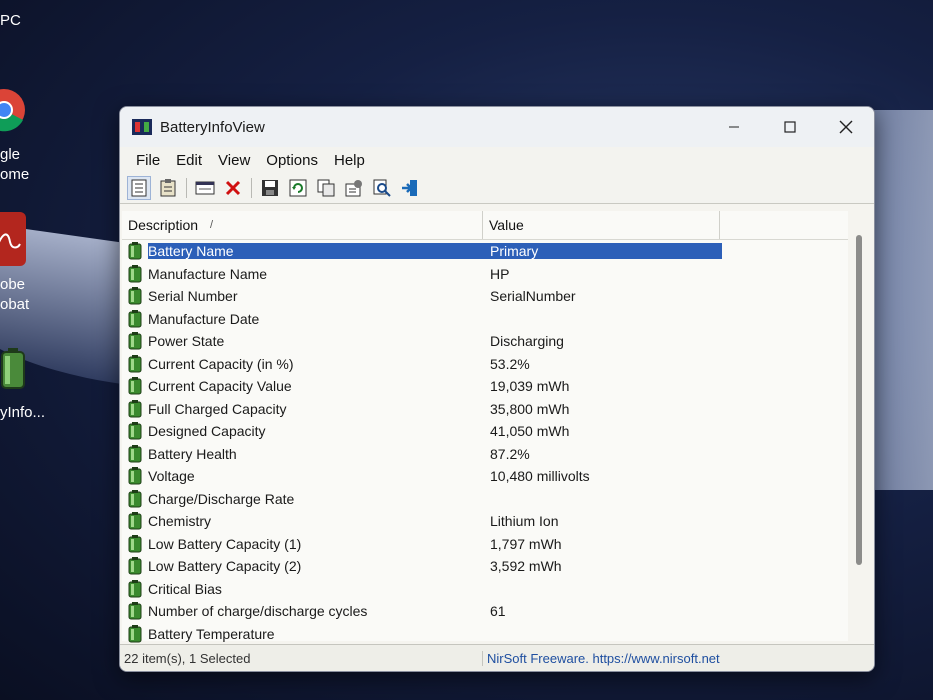 This screenshot has width=933, height=700. Describe the element at coordinates (485, 454) in the screenshot. I see `list-item: Battery Health 87.2%` at that location.